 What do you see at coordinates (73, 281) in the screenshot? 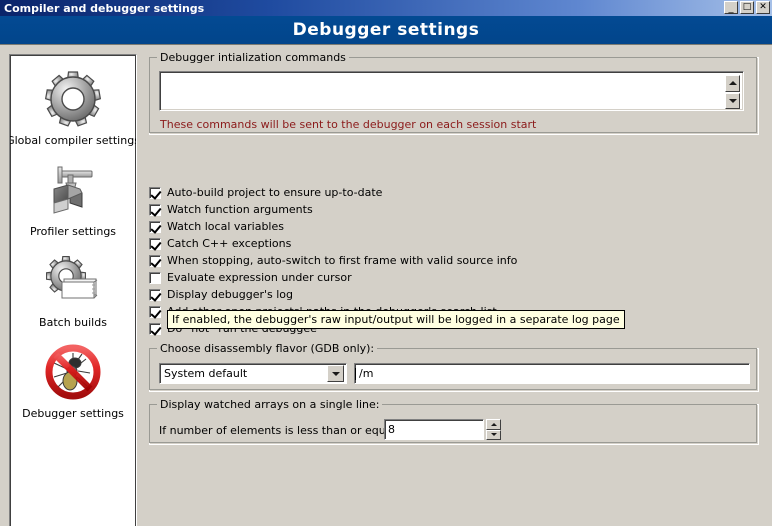
I see `gear-documents-icon` at bounding box center [73, 281].